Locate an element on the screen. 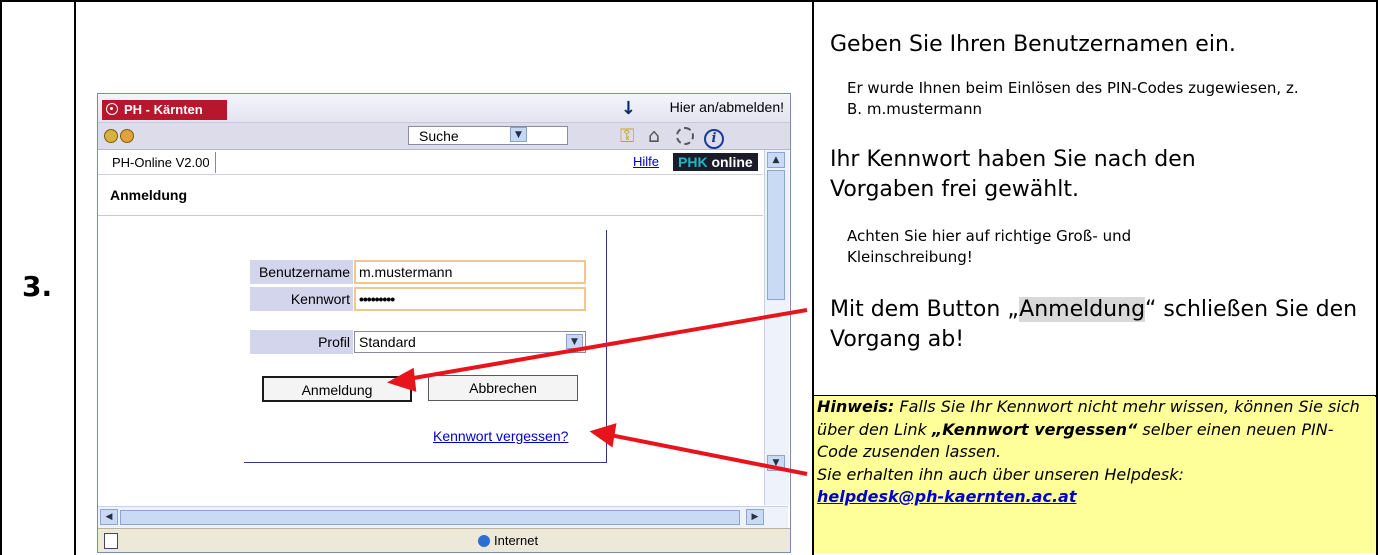  arrow-to-forgot-link is located at coordinates (708, 454).